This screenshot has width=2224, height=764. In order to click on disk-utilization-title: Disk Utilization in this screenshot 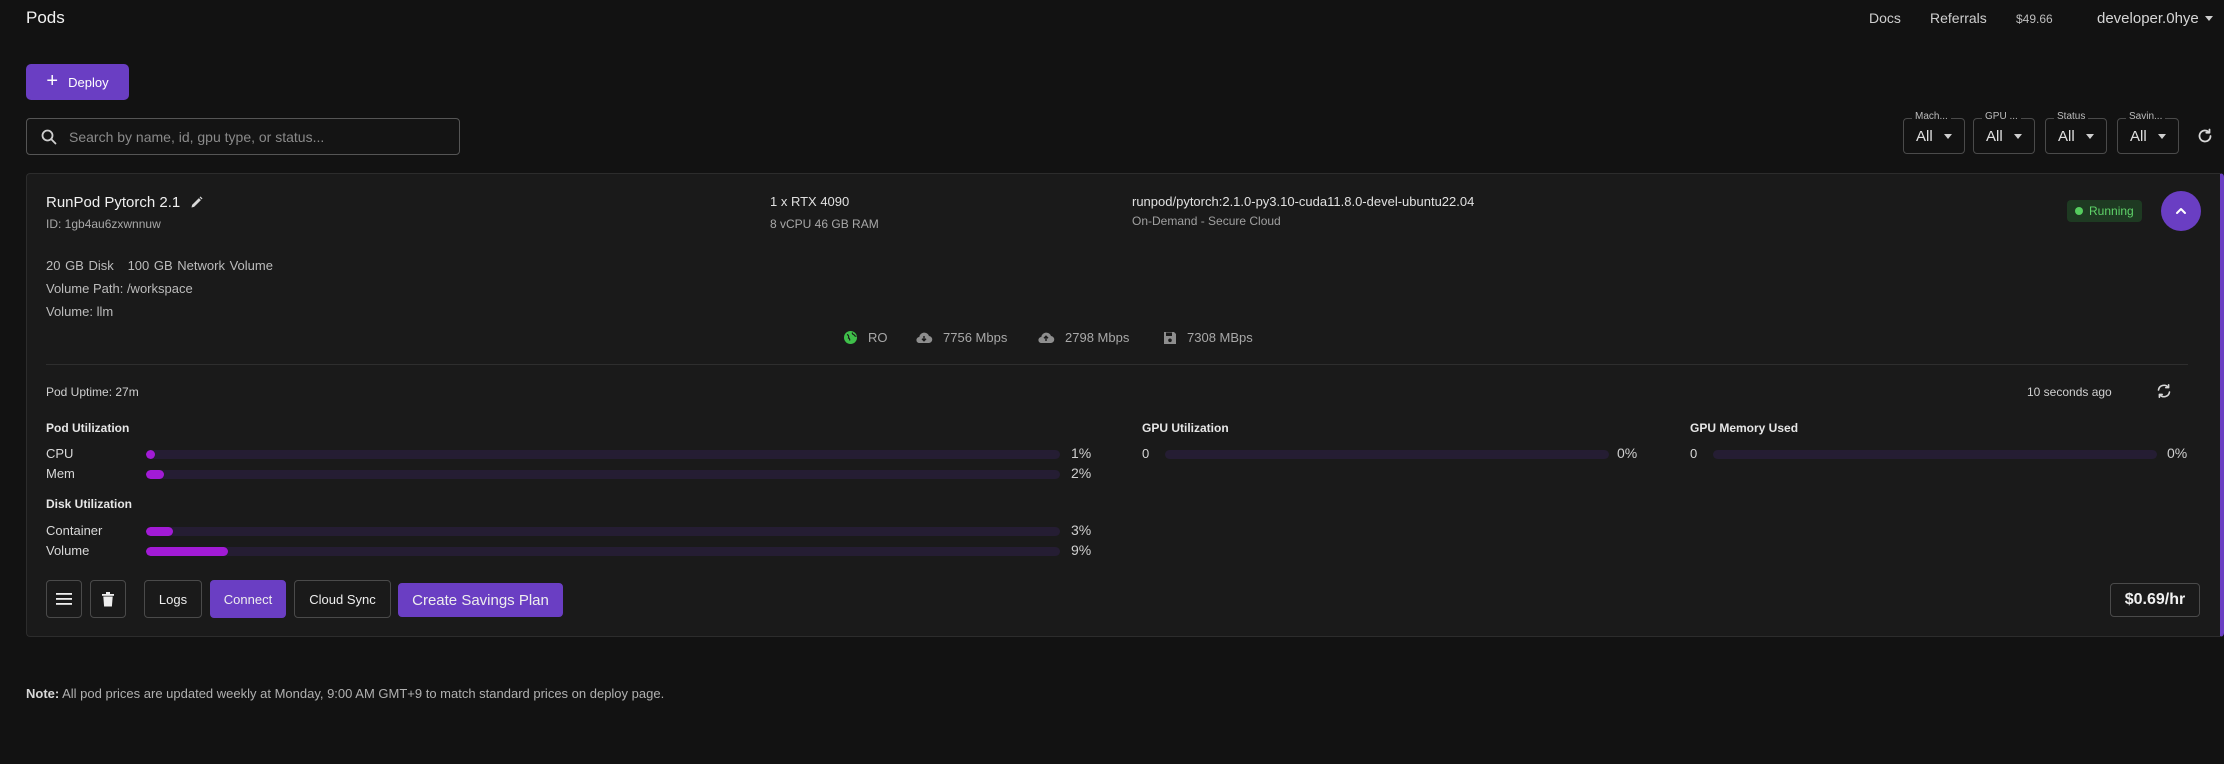, I will do `click(89, 504)`.